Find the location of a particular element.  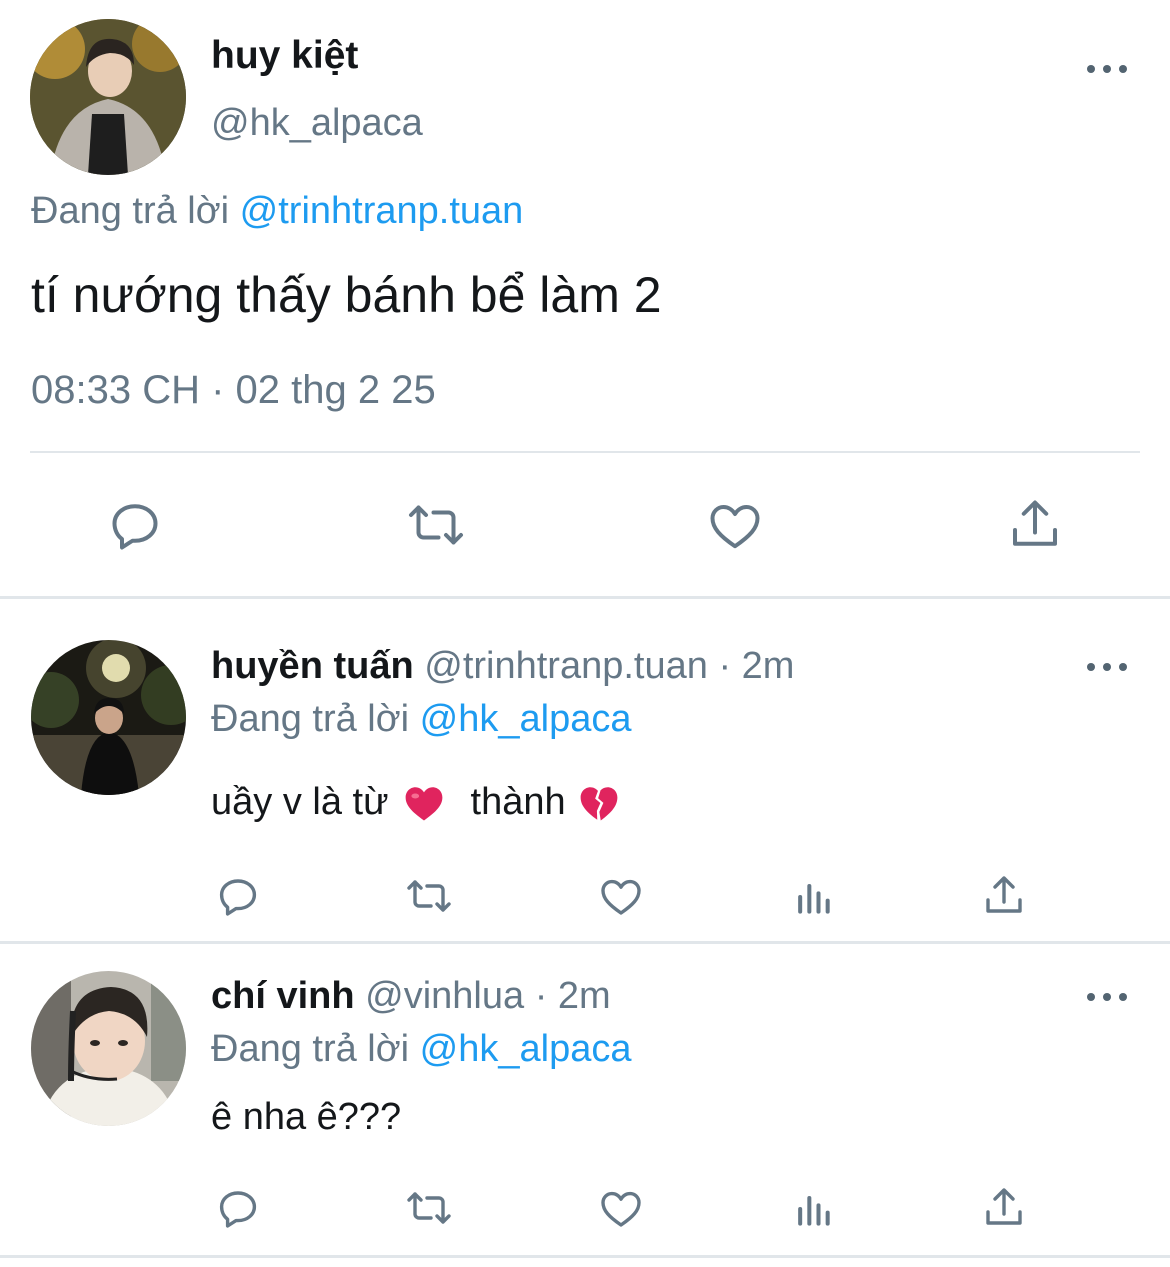

author-name: chí vinh is located at coordinates (283, 996).